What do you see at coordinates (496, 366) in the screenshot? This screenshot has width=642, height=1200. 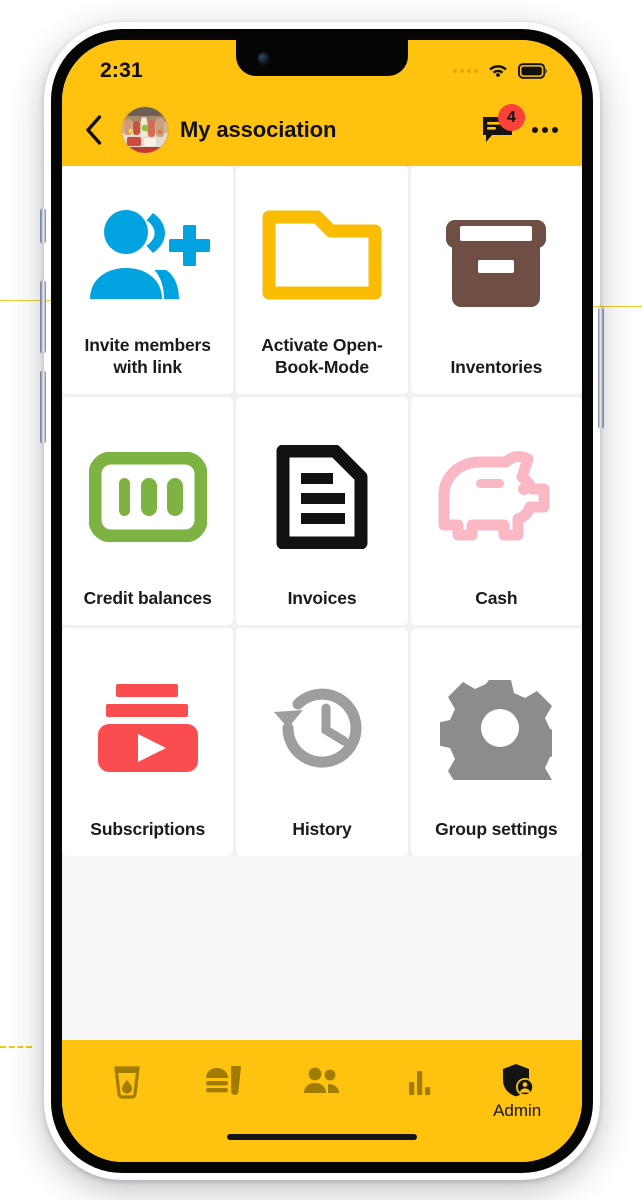 I see `tile-label: Inventories` at bounding box center [496, 366].